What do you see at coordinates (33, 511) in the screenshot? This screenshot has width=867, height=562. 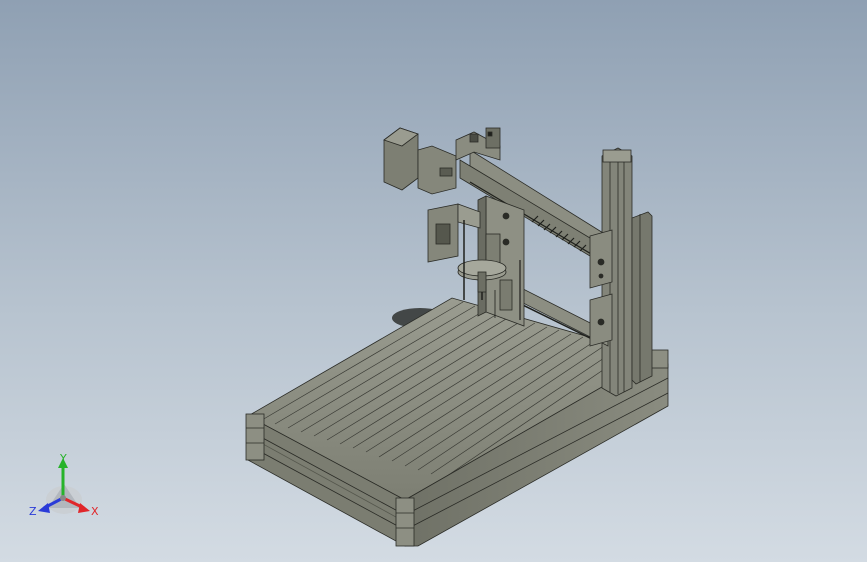 I see `z-axis-label: Z` at bounding box center [33, 511].